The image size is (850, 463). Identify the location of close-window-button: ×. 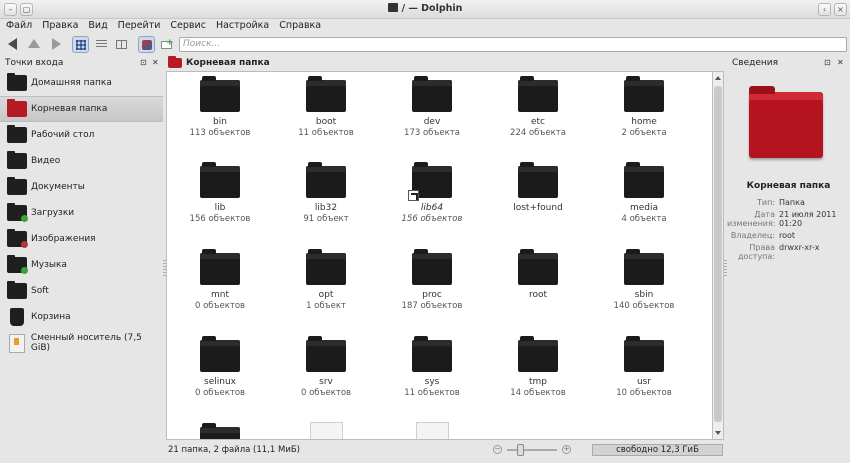
(840, 9).